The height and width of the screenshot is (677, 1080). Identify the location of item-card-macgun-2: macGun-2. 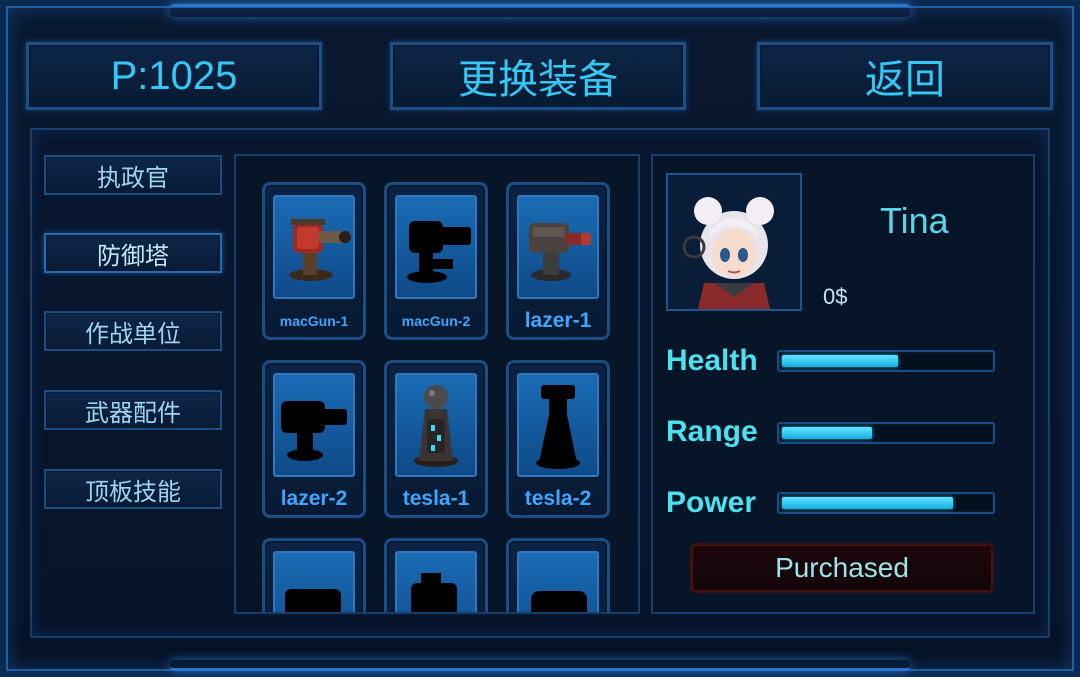
(436, 261).